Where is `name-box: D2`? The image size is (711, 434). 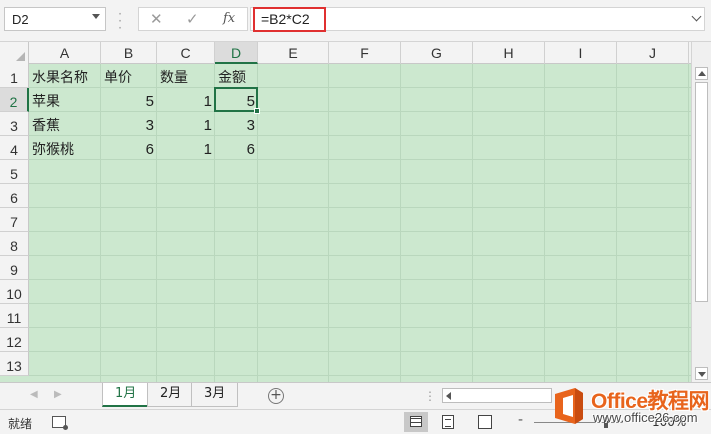
name-box: D2 is located at coordinates (55, 19).